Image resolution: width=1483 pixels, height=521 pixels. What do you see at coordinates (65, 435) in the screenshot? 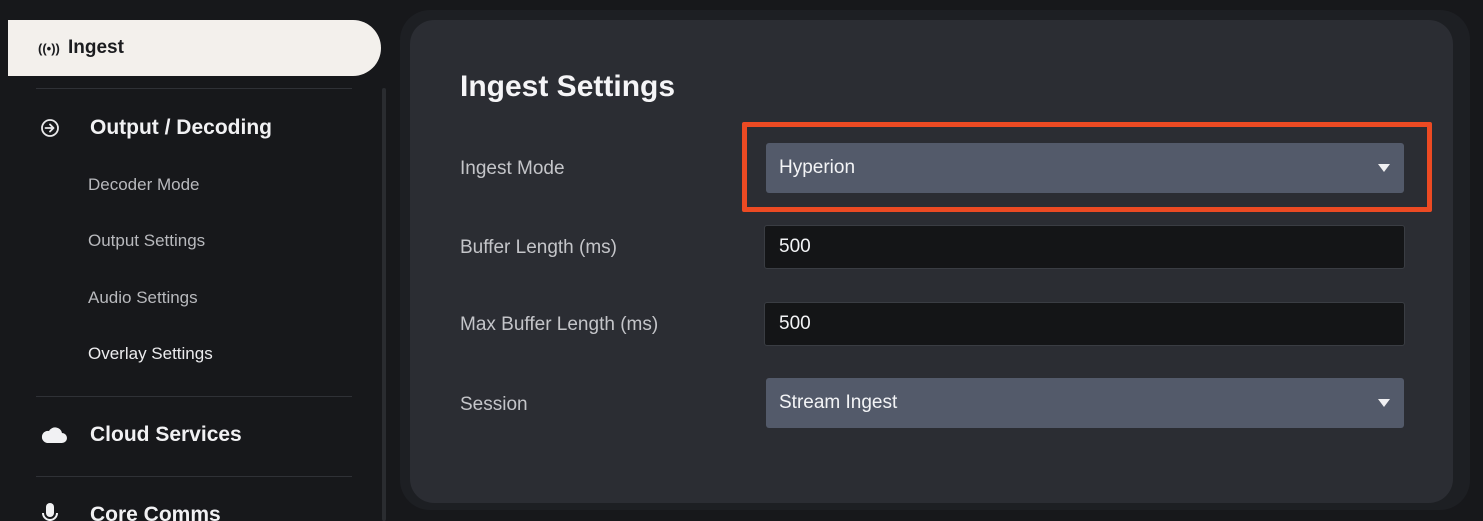
I see `cloud-icon` at bounding box center [65, 435].